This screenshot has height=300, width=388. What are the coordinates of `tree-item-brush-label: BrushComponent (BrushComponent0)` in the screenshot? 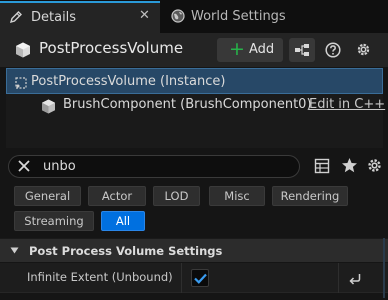 It's located at (187, 104).